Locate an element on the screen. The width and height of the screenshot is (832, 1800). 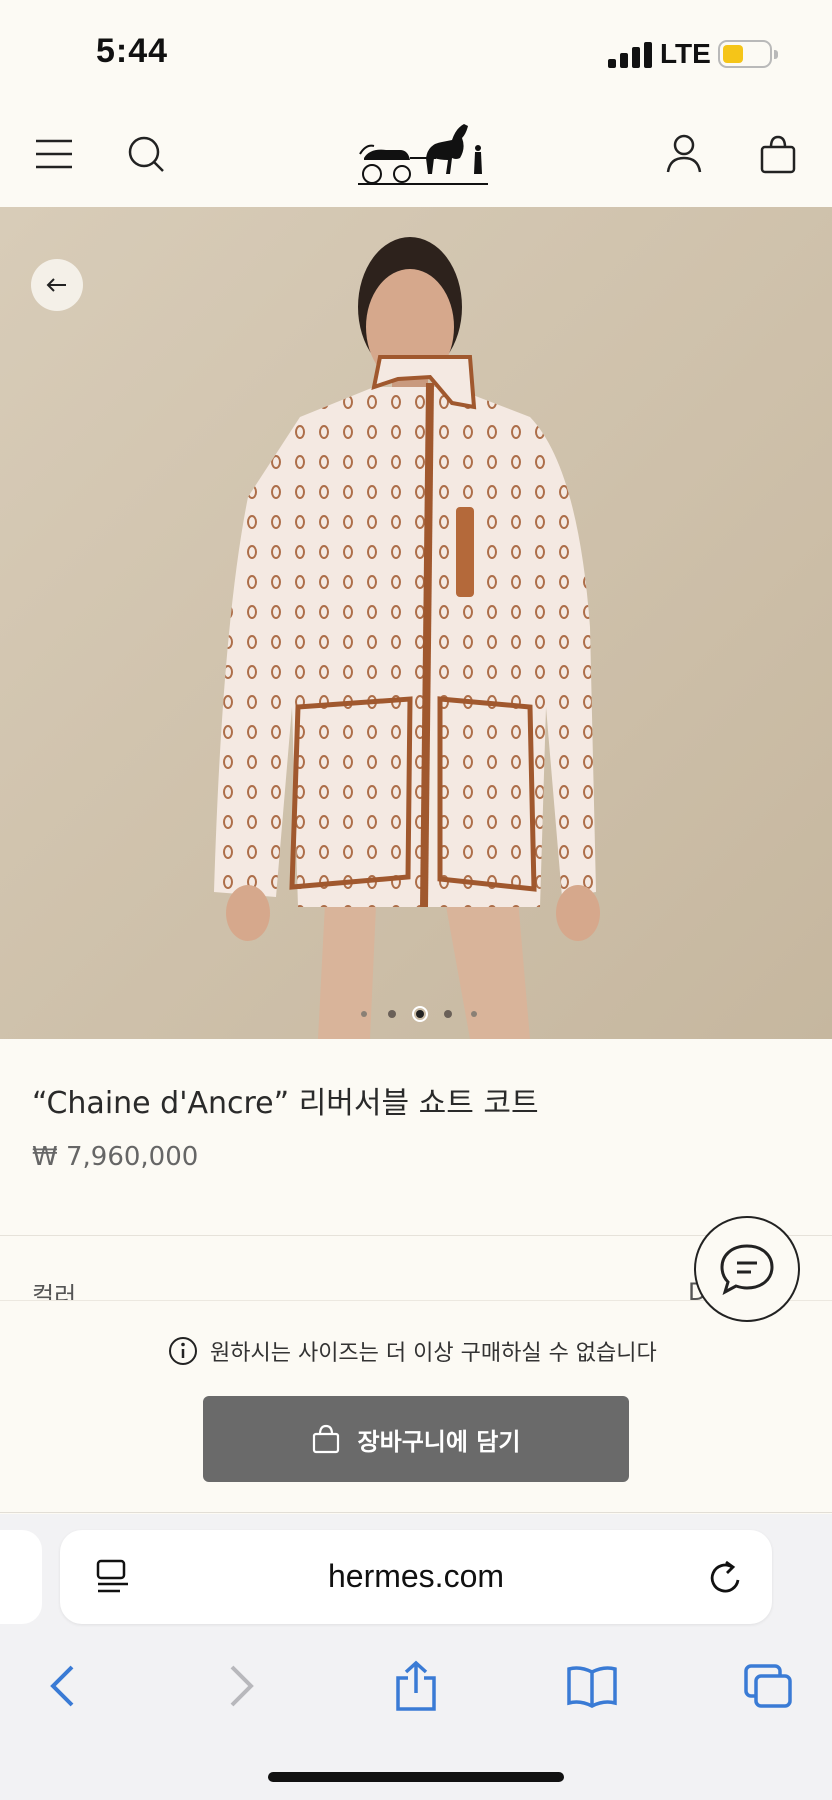
info-icon is located at coordinates (183, 1351).